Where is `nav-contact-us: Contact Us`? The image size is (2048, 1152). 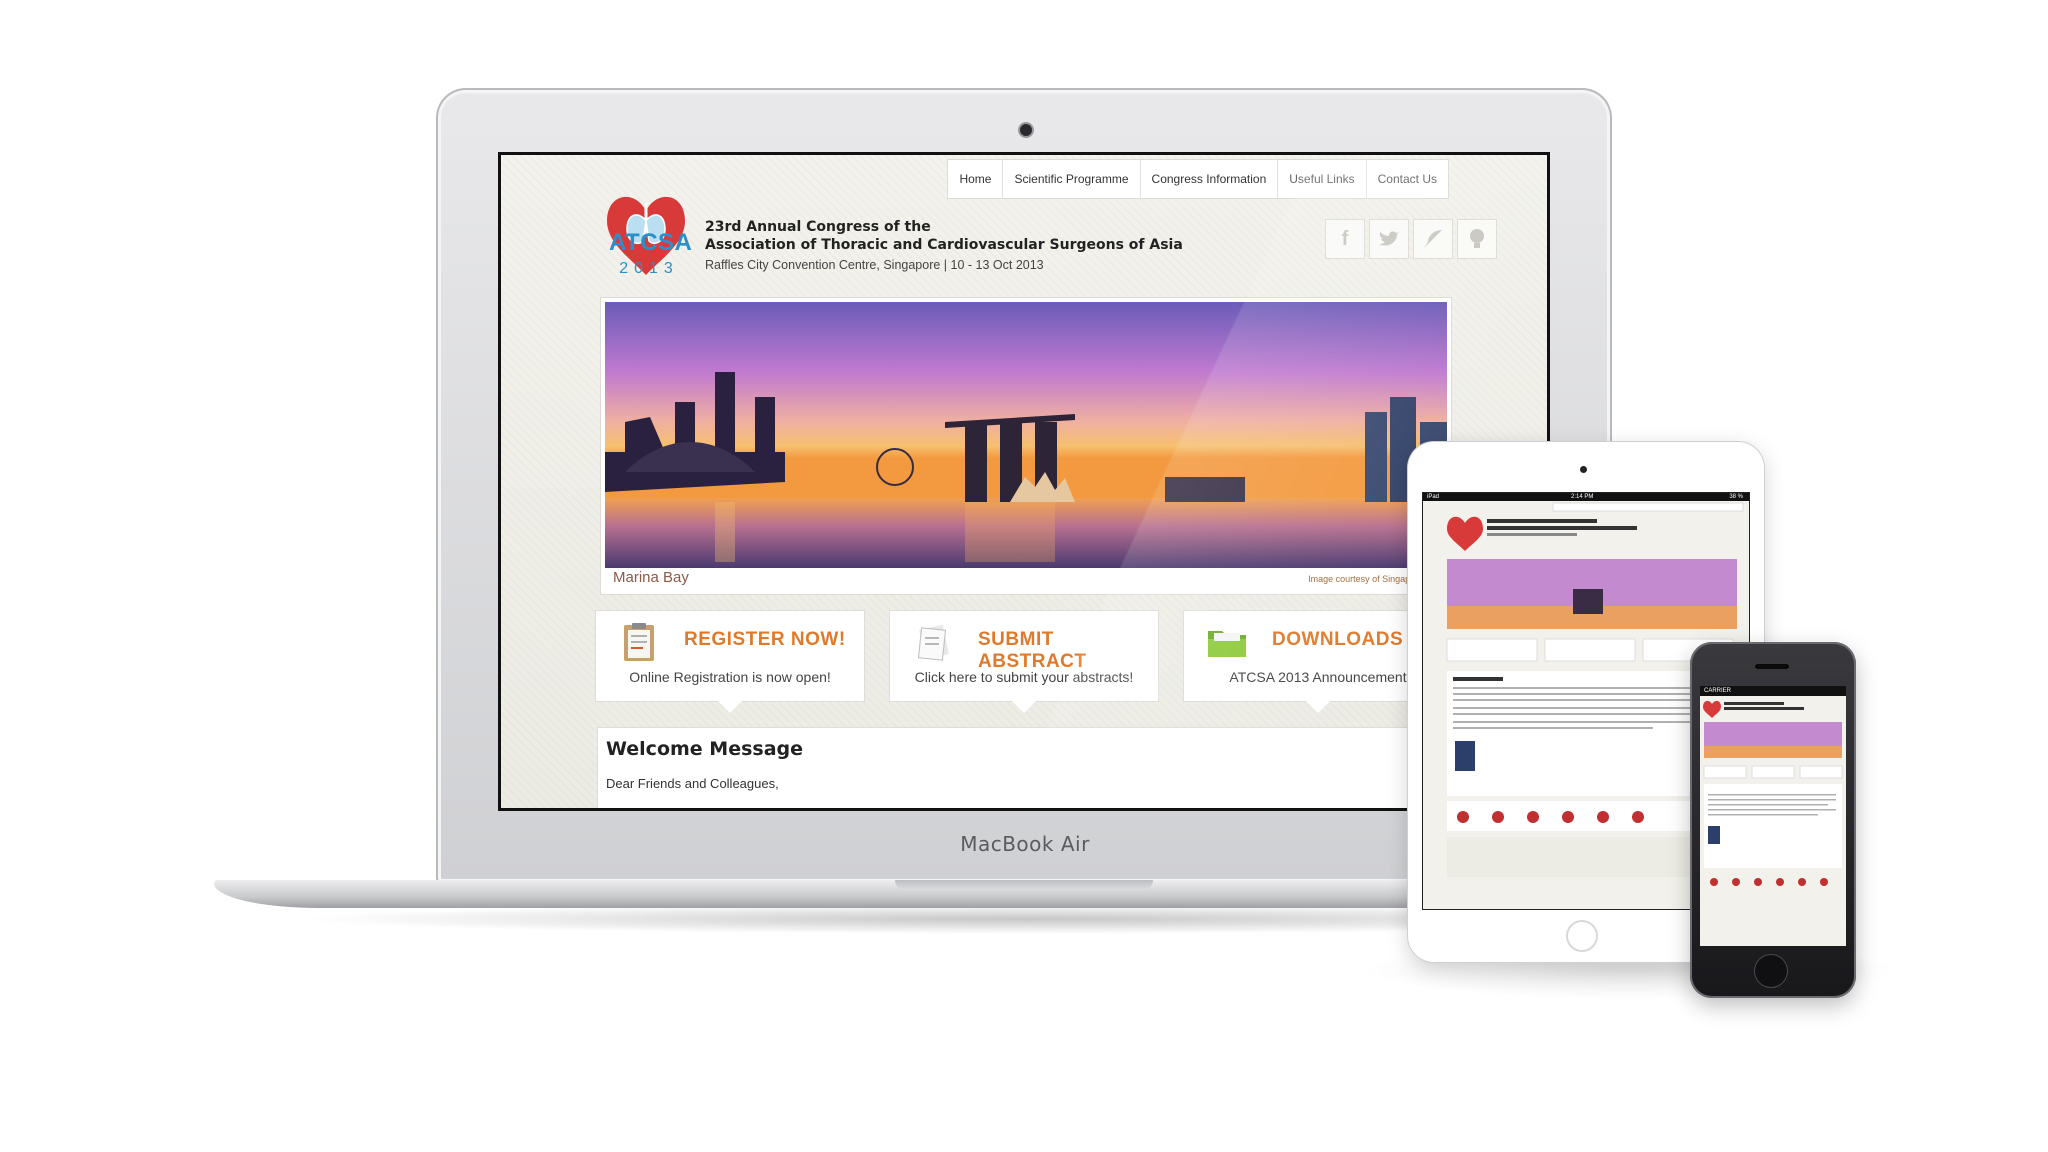 nav-contact-us: Contact Us is located at coordinates (1407, 179).